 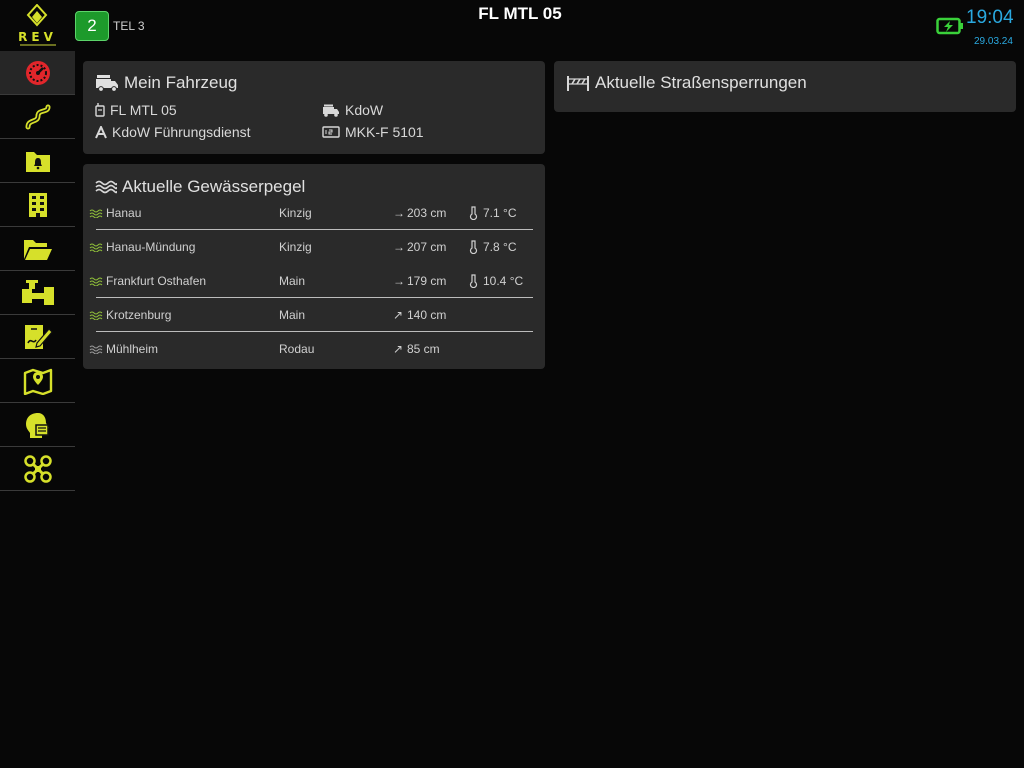 I want to click on road-barrier-icon, so click(x=578, y=83).